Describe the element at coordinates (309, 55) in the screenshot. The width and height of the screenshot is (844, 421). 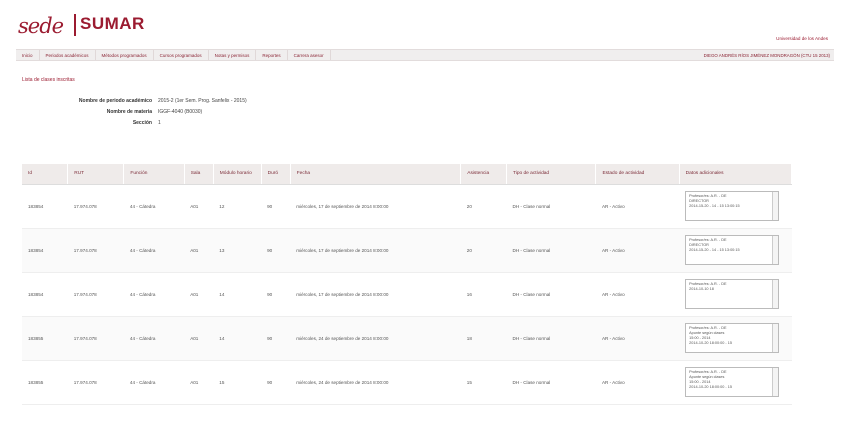
I see `nav-carrera-asesor: Carrera asesor` at that location.